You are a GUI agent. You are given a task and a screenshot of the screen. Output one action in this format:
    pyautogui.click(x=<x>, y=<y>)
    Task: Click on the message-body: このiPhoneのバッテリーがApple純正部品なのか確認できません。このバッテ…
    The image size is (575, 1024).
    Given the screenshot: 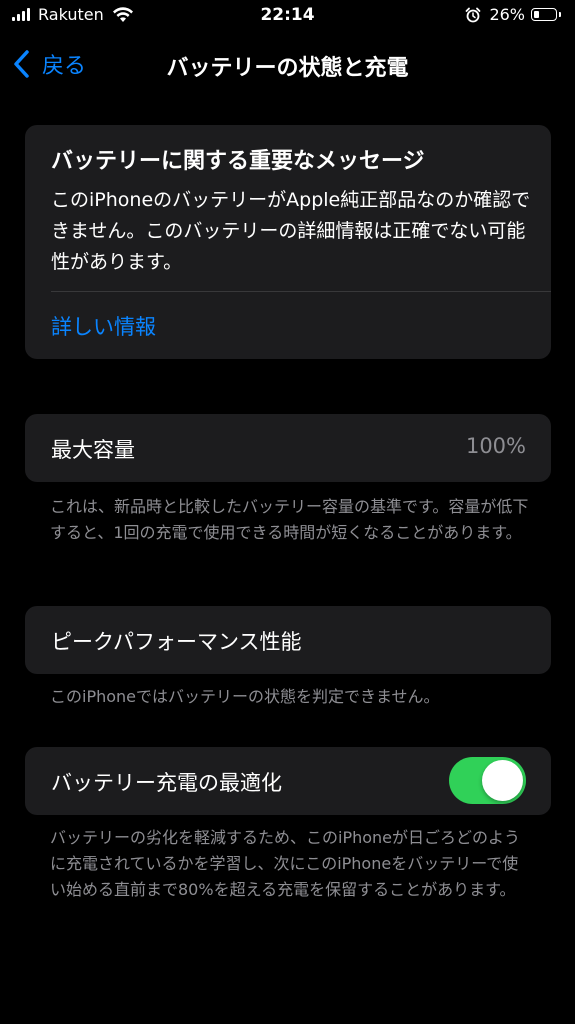 What is the action you would take?
    pyautogui.click(x=291, y=231)
    